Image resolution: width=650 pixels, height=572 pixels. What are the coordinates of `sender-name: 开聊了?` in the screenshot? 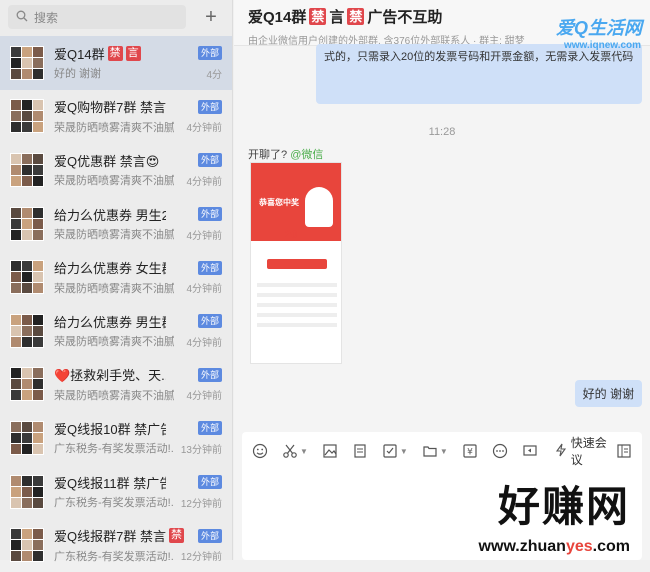 It's located at (268, 155).